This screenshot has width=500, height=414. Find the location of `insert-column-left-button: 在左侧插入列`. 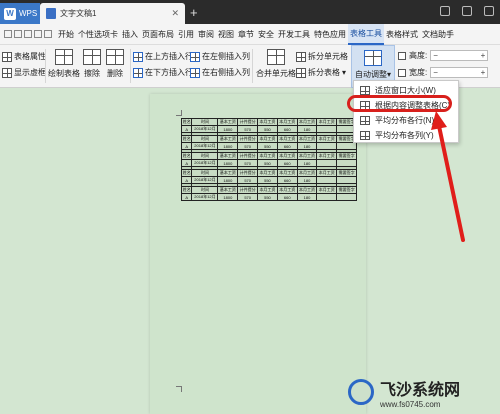

insert-column-left-button: 在左侧插入列 is located at coordinates (220, 56).